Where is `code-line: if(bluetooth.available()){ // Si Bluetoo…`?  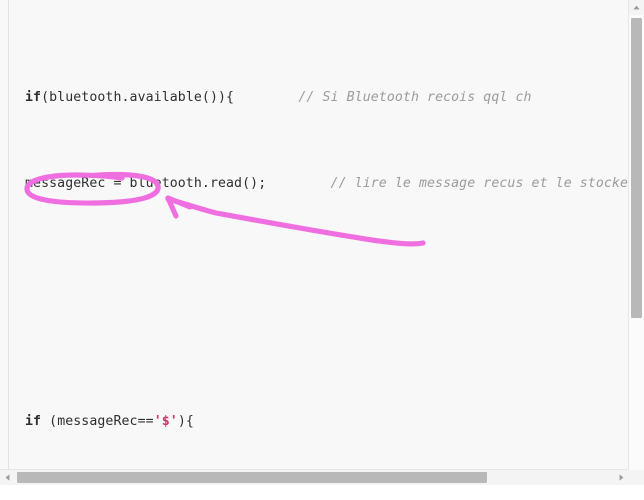 code-line: if(bluetooth.available()){ // Si Bluetoo… is located at coordinates (322, 98).